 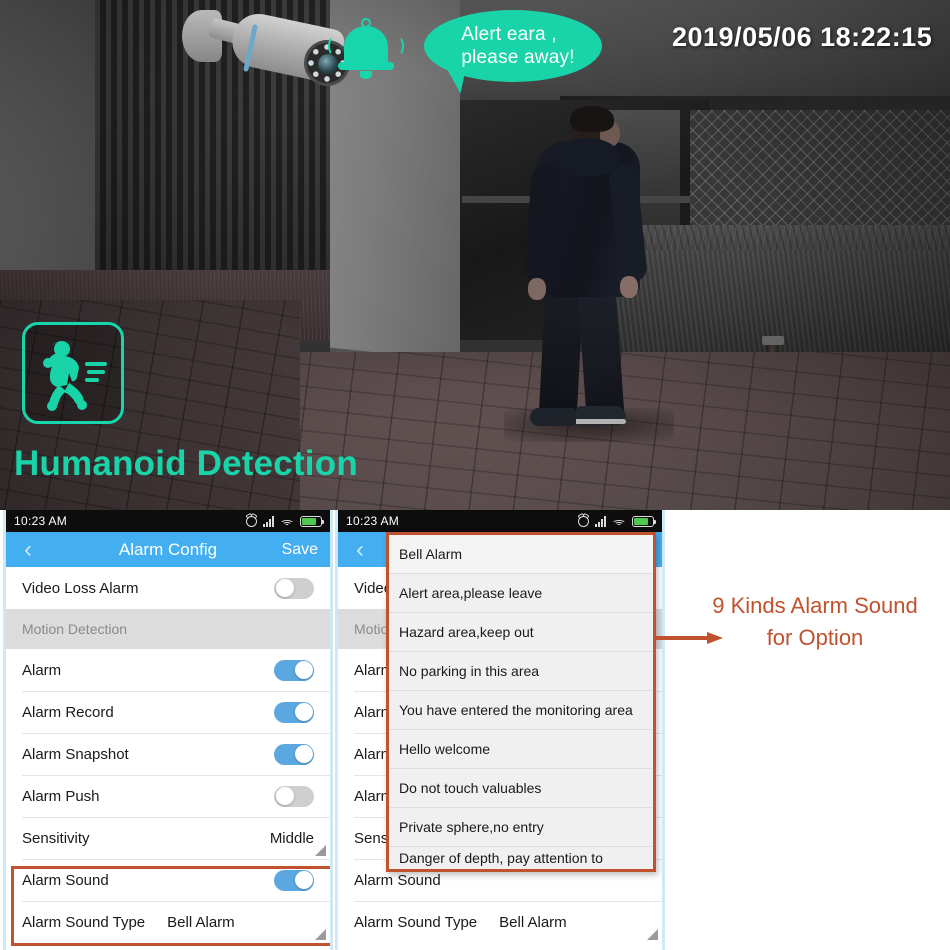 I want to click on annotation-line-2: for Option, so click(x=815, y=637).